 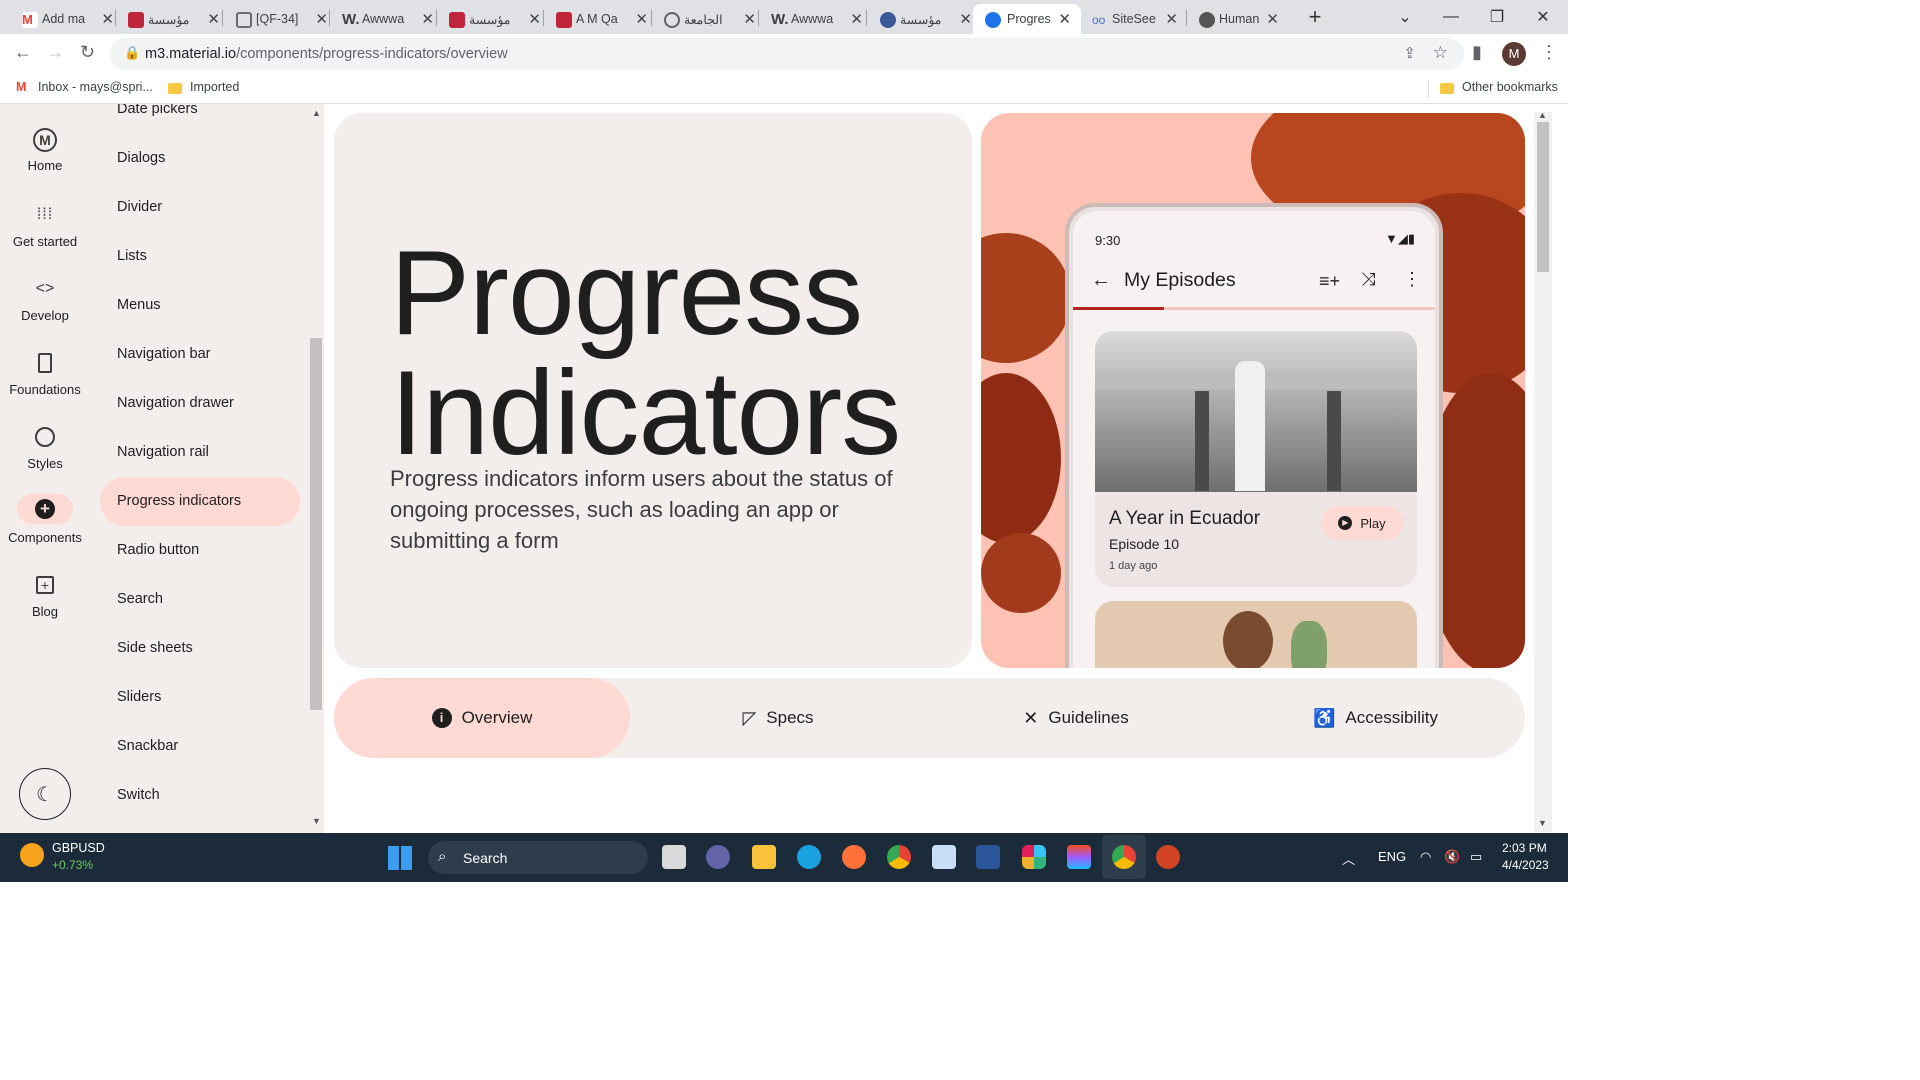 I want to click on chrome-icon, so click(x=899, y=857).